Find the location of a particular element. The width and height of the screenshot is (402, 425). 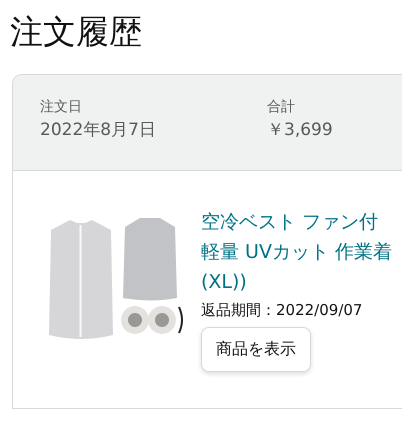

view-item-button: 商品を表示 is located at coordinates (256, 349).